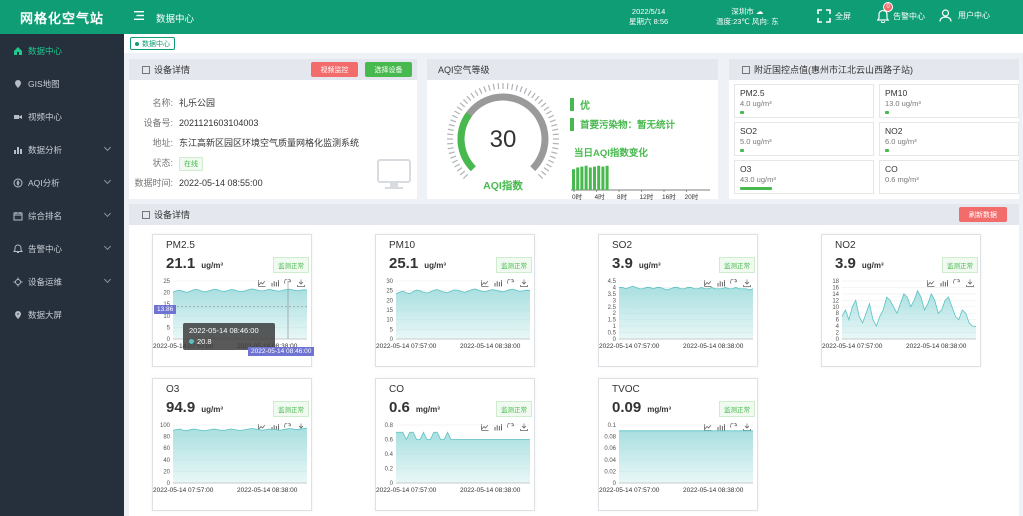  Describe the element at coordinates (62, 248) in the screenshot. I see `sidebar-item-6: 告警中心` at that location.